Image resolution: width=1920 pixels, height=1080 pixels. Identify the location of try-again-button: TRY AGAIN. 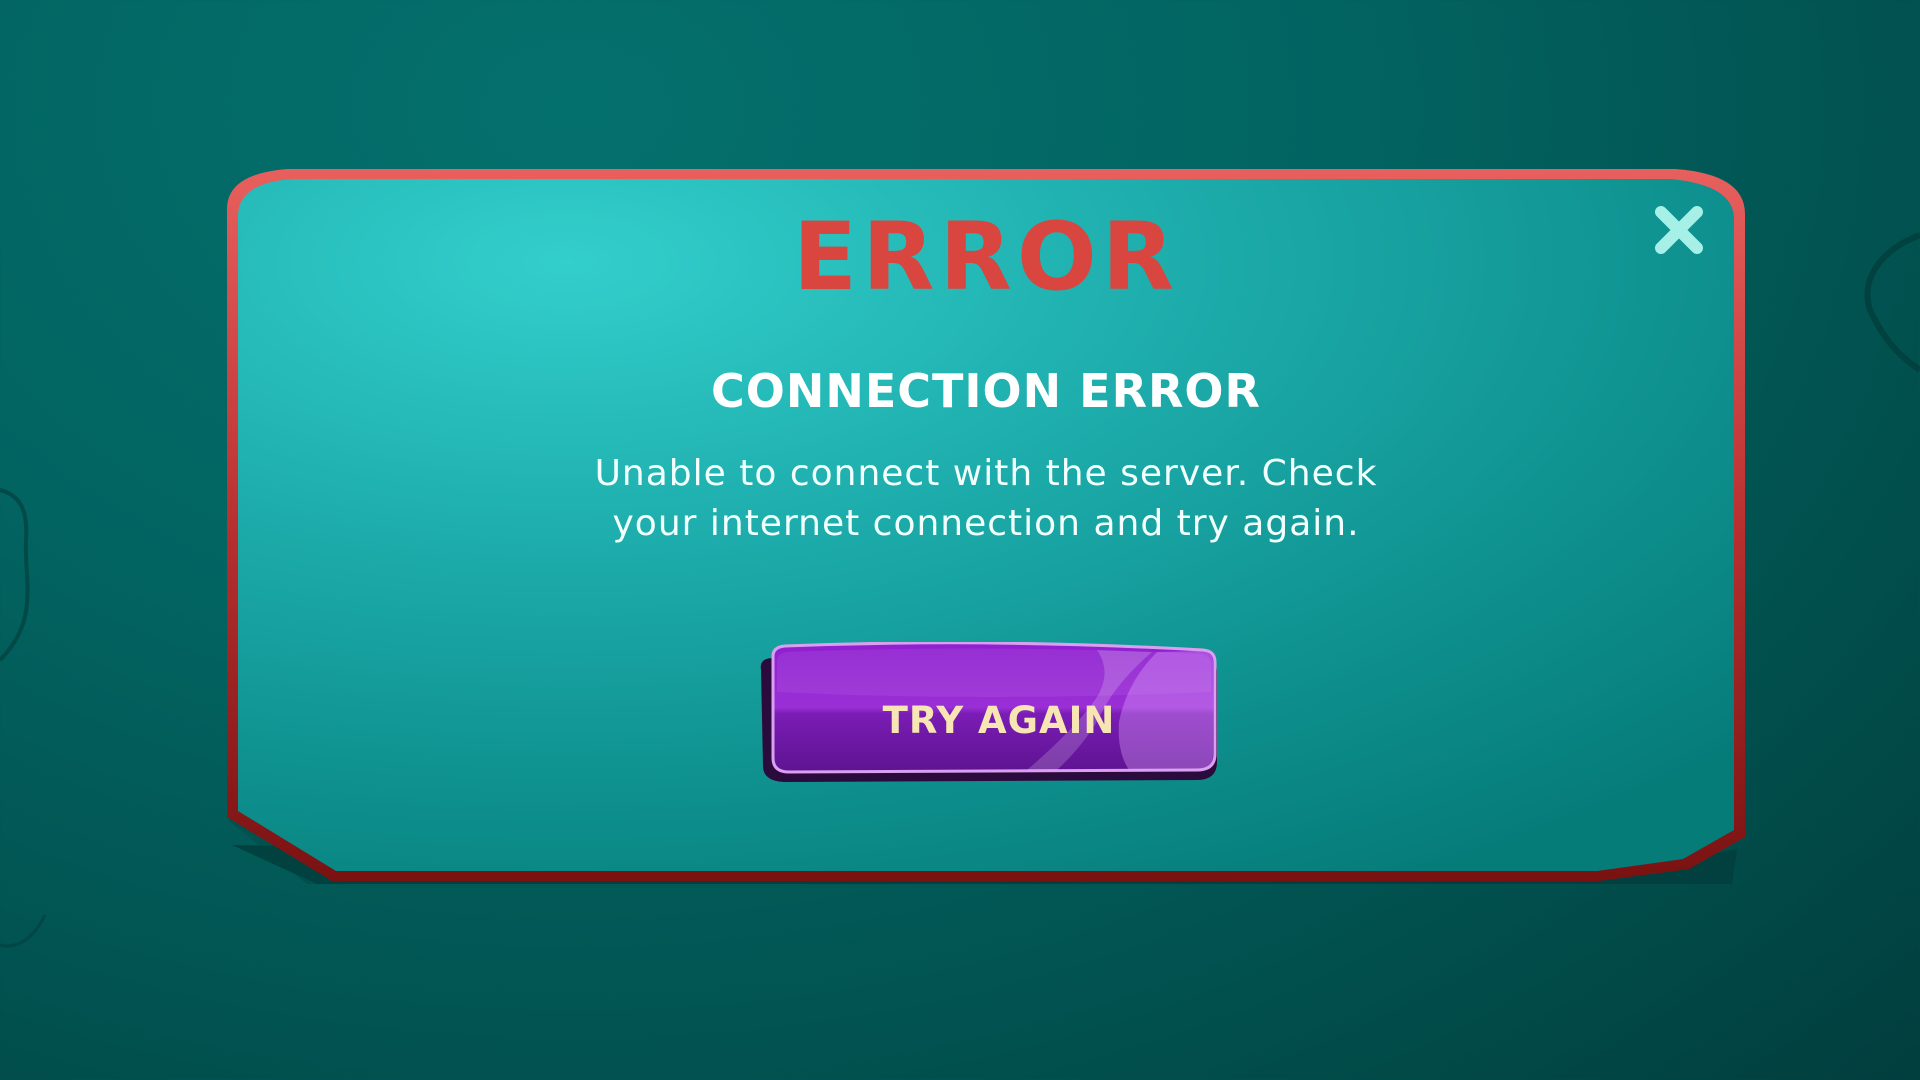
(988, 716).